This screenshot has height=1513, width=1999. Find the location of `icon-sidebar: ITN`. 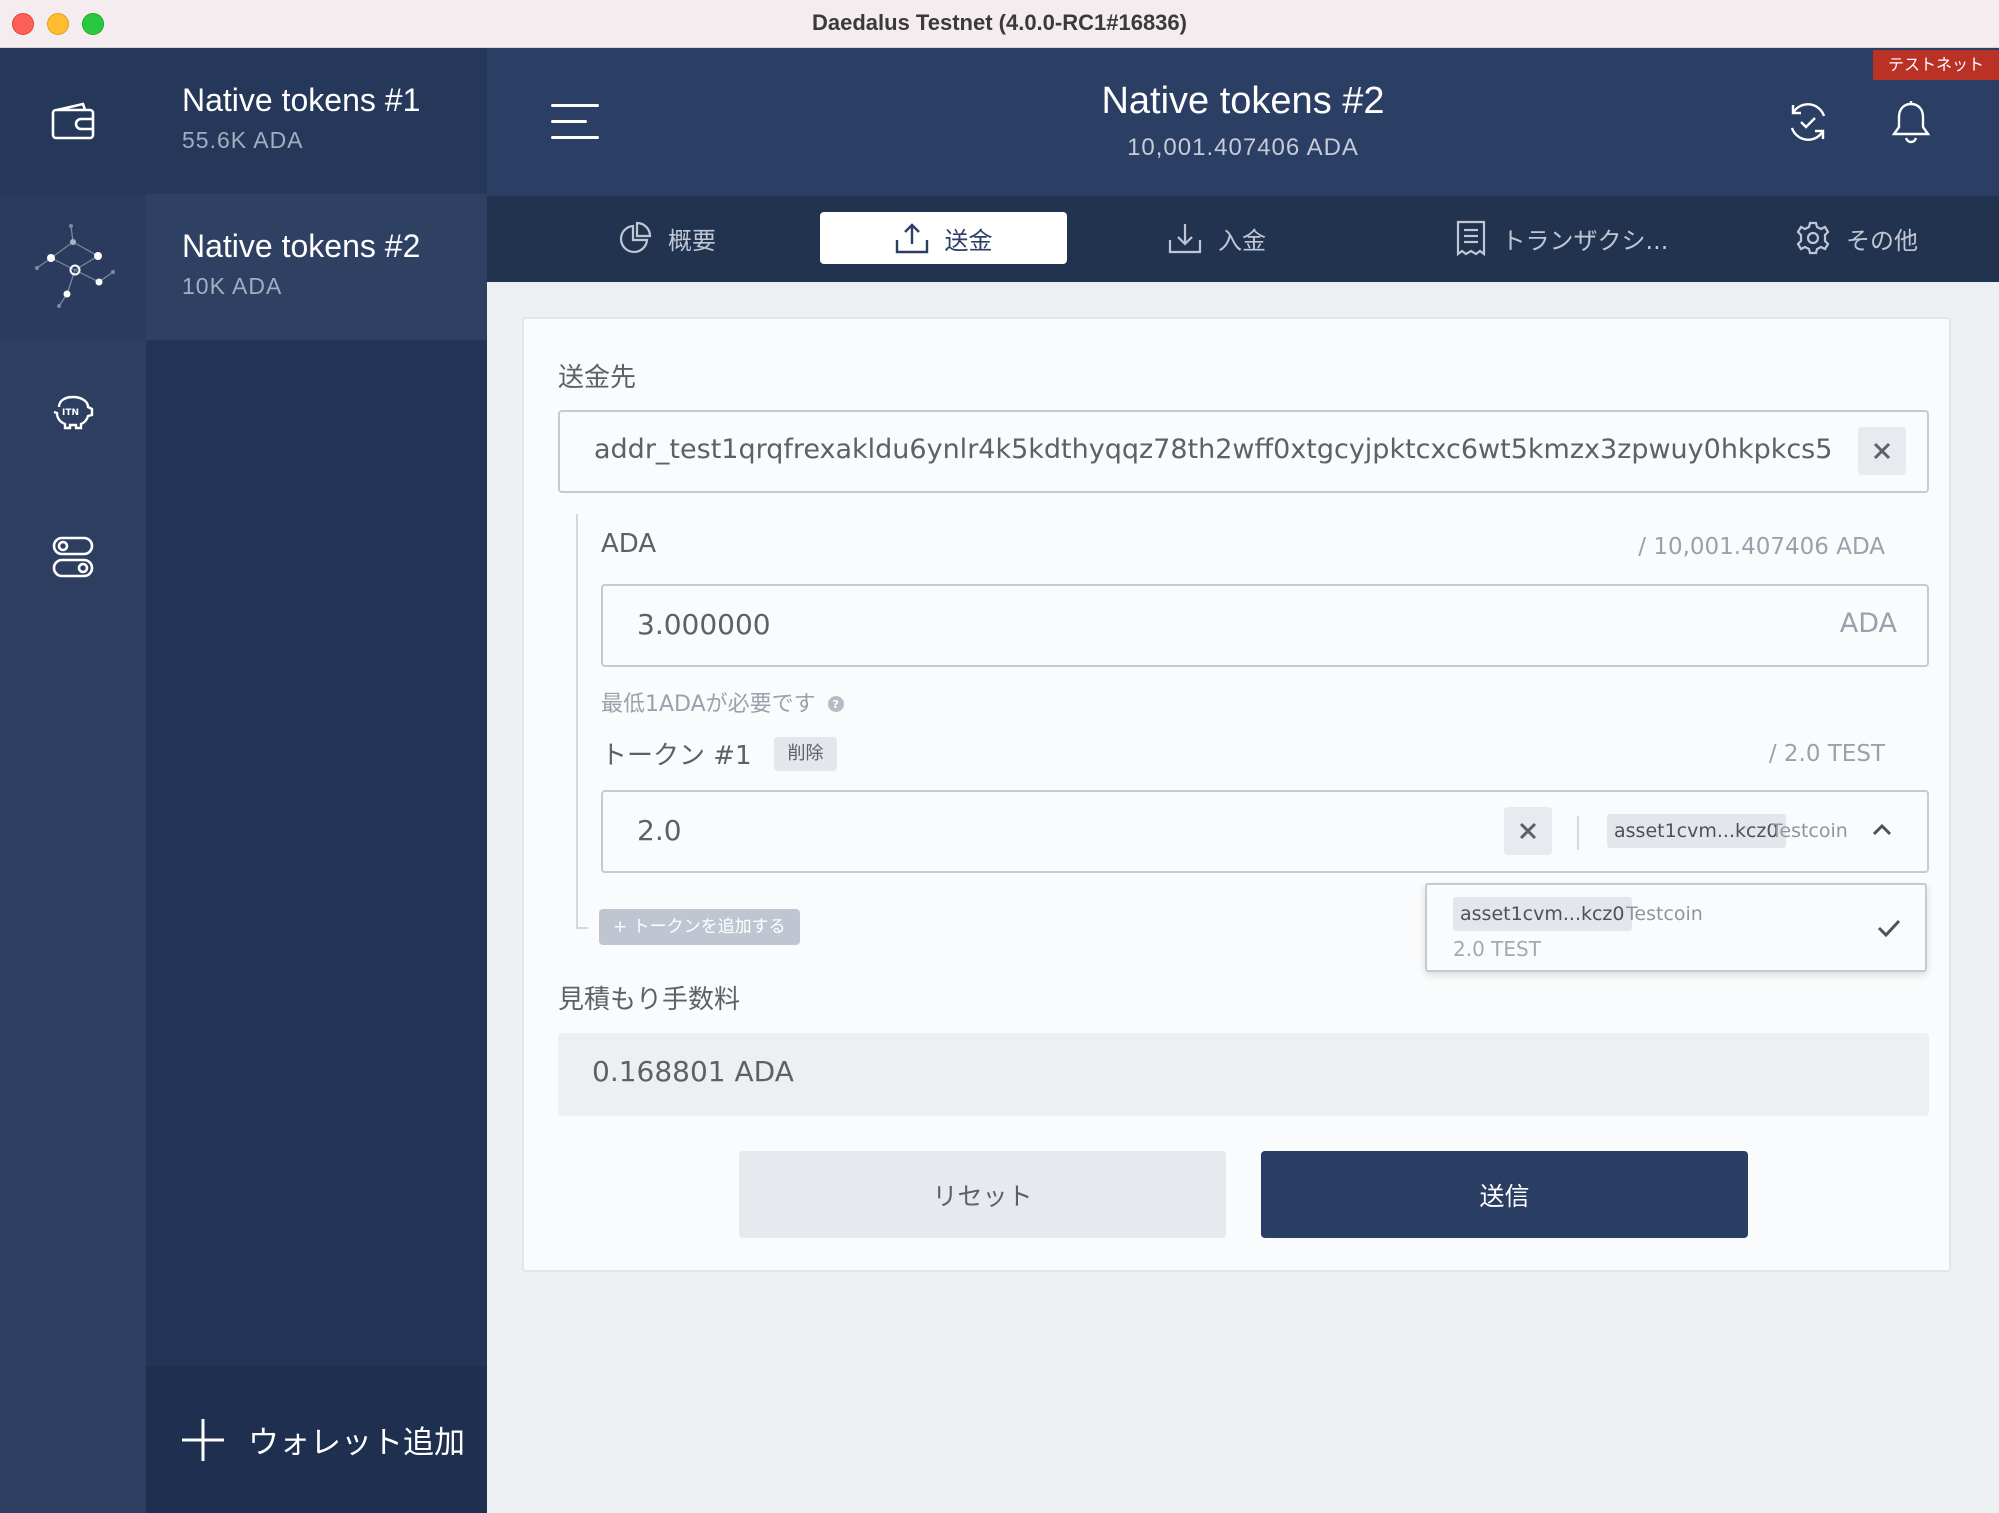

icon-sidebar: ITN is located at coordinates (73, 780).